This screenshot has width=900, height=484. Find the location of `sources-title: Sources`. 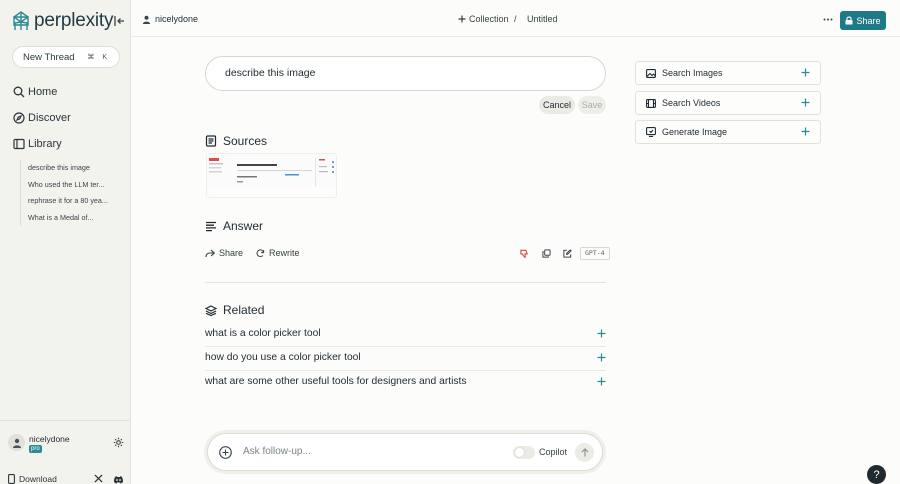

sources-title: Sources is located at coordinates (245, 141).